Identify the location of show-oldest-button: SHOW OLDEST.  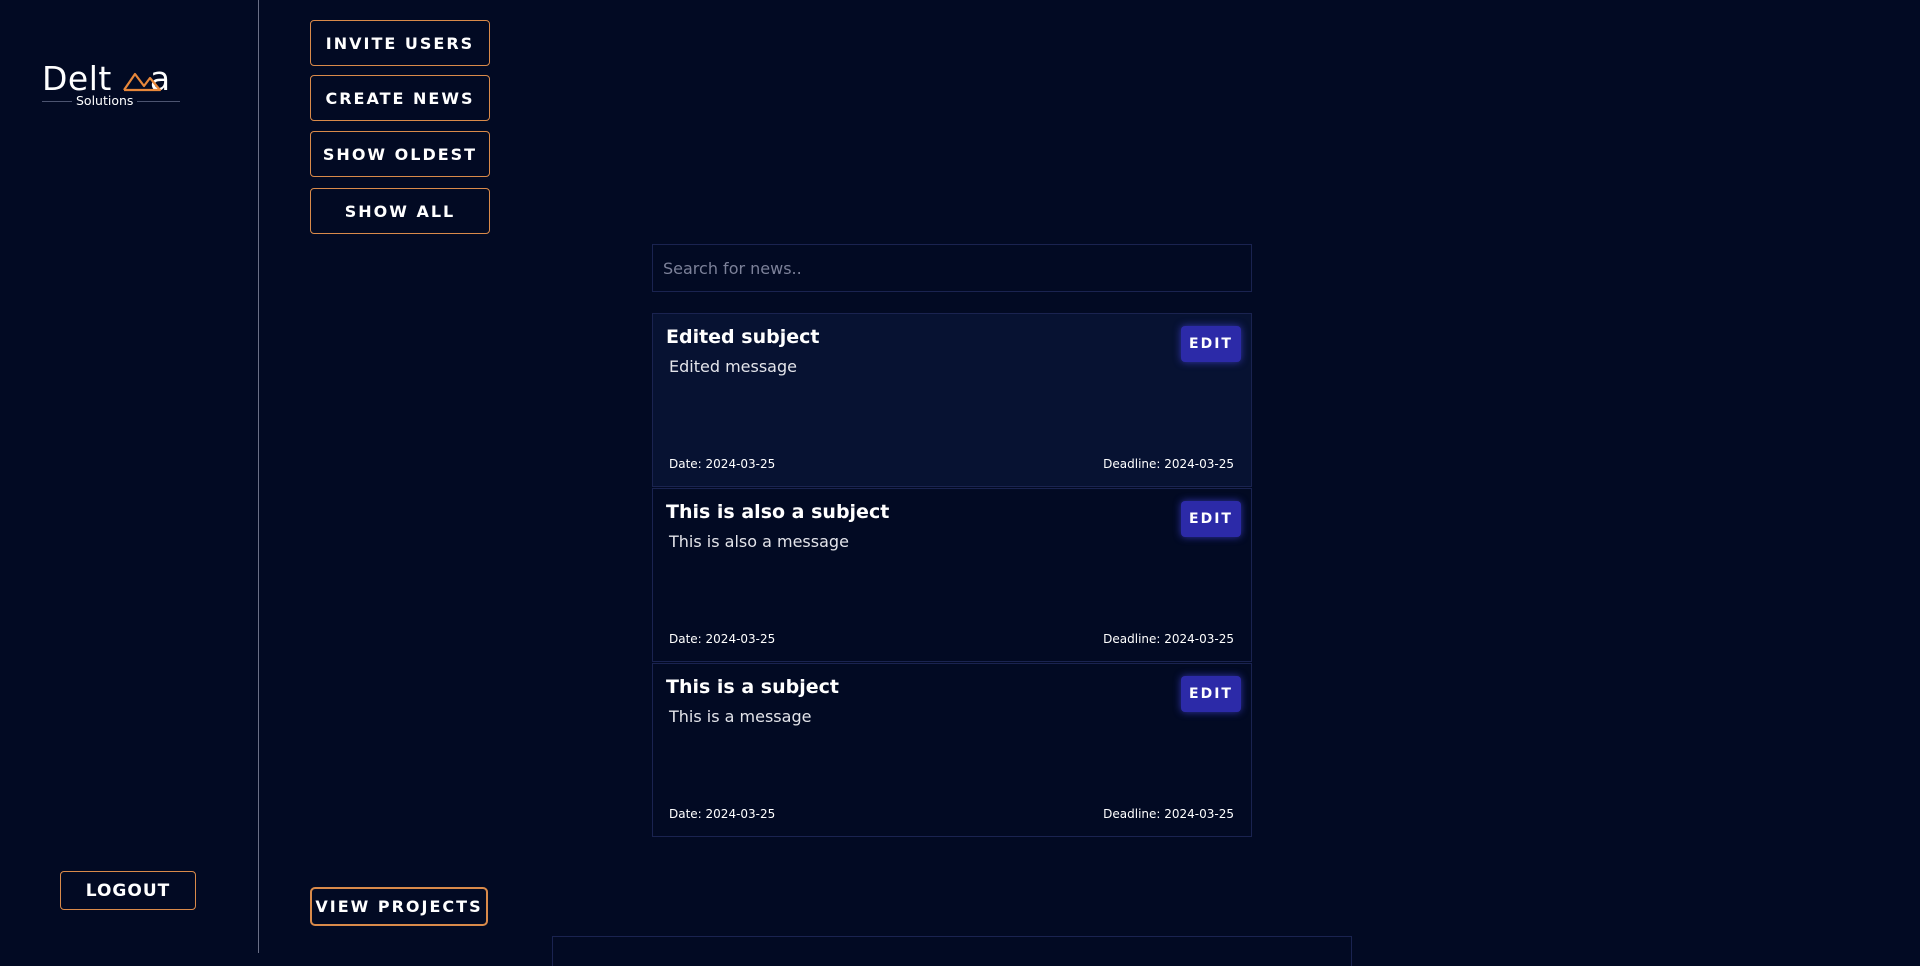
(400, 154).